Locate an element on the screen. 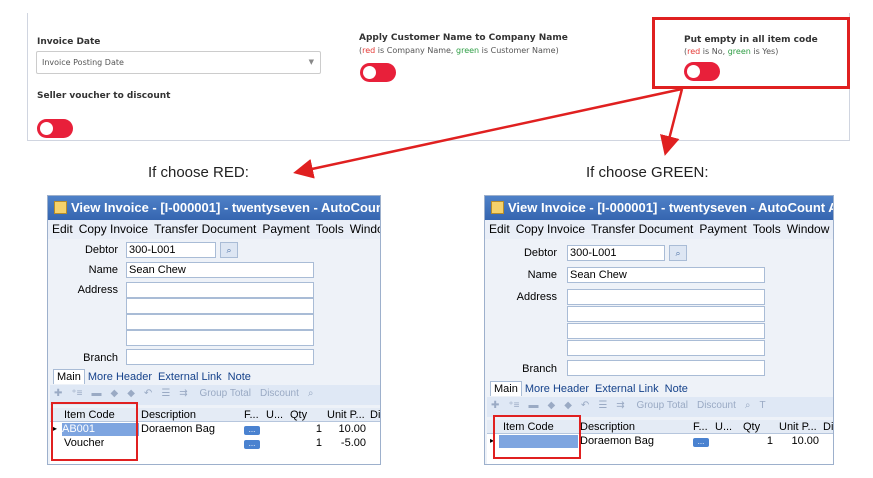  caption-red: If choose RED: is located at coordinates (198, 172).